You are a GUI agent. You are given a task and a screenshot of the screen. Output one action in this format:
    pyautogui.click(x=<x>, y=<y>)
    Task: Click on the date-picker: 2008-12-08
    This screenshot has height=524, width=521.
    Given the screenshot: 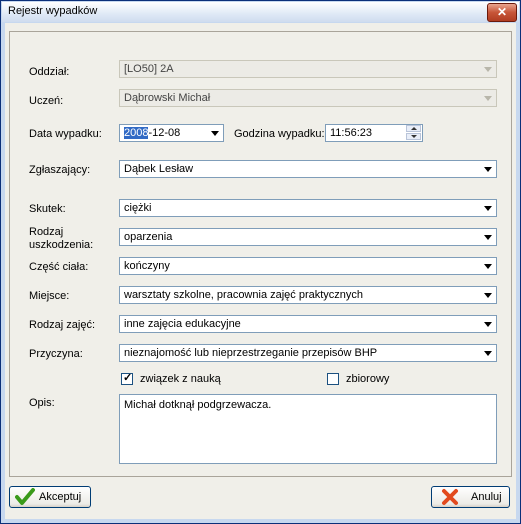 What is the action you would take?
    pyautogui.click(x=171, y=133)
    